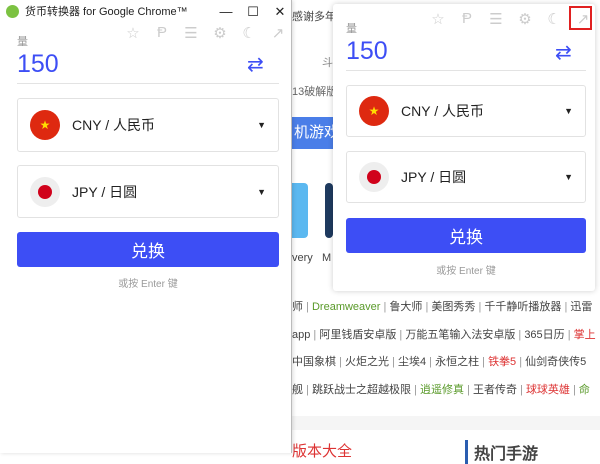 The image size is (600, 464). Describe the element at coordinates (327, 258) in the screenshot. I see `bg-tile-label: M` at that location.